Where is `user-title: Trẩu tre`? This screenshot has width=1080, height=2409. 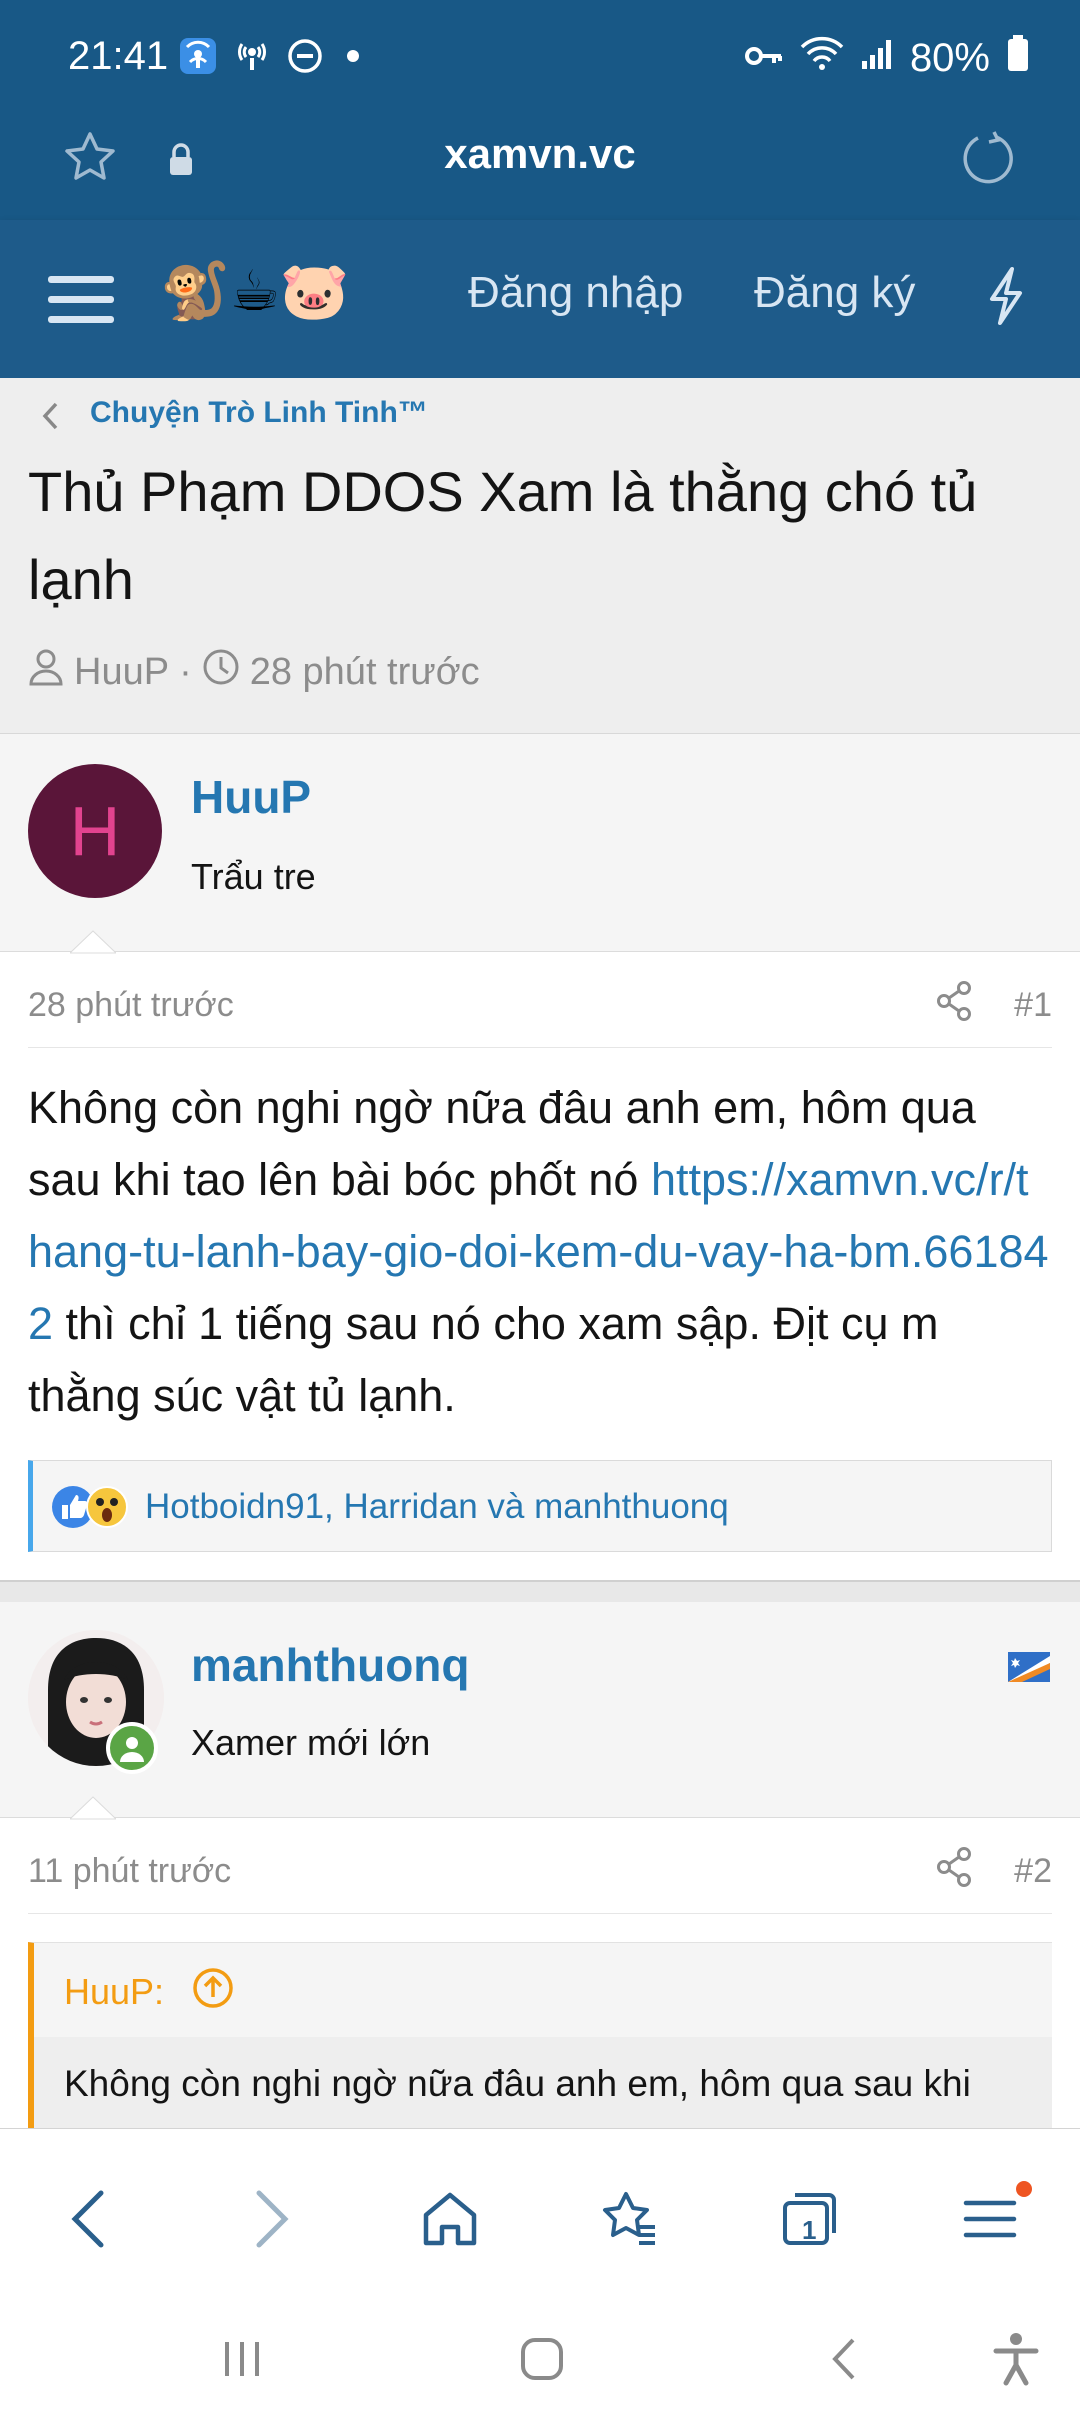 user-title: Trẩu tre is located at coordinates (253, 876).